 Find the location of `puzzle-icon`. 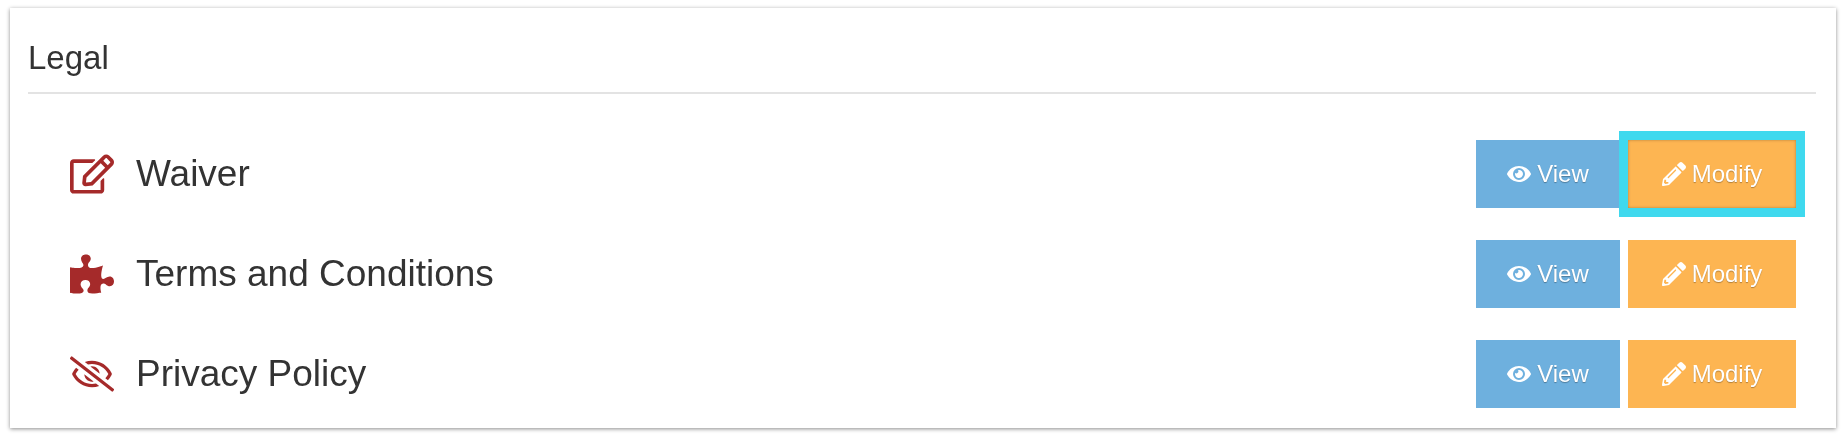

puzzle-icon is located at coordinates (92, 274).